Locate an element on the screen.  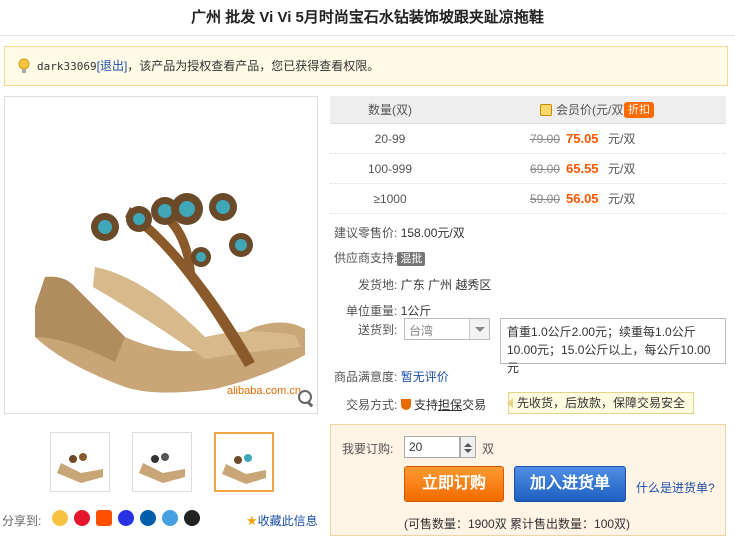
lock-icon is located at coordinates (546, 110).